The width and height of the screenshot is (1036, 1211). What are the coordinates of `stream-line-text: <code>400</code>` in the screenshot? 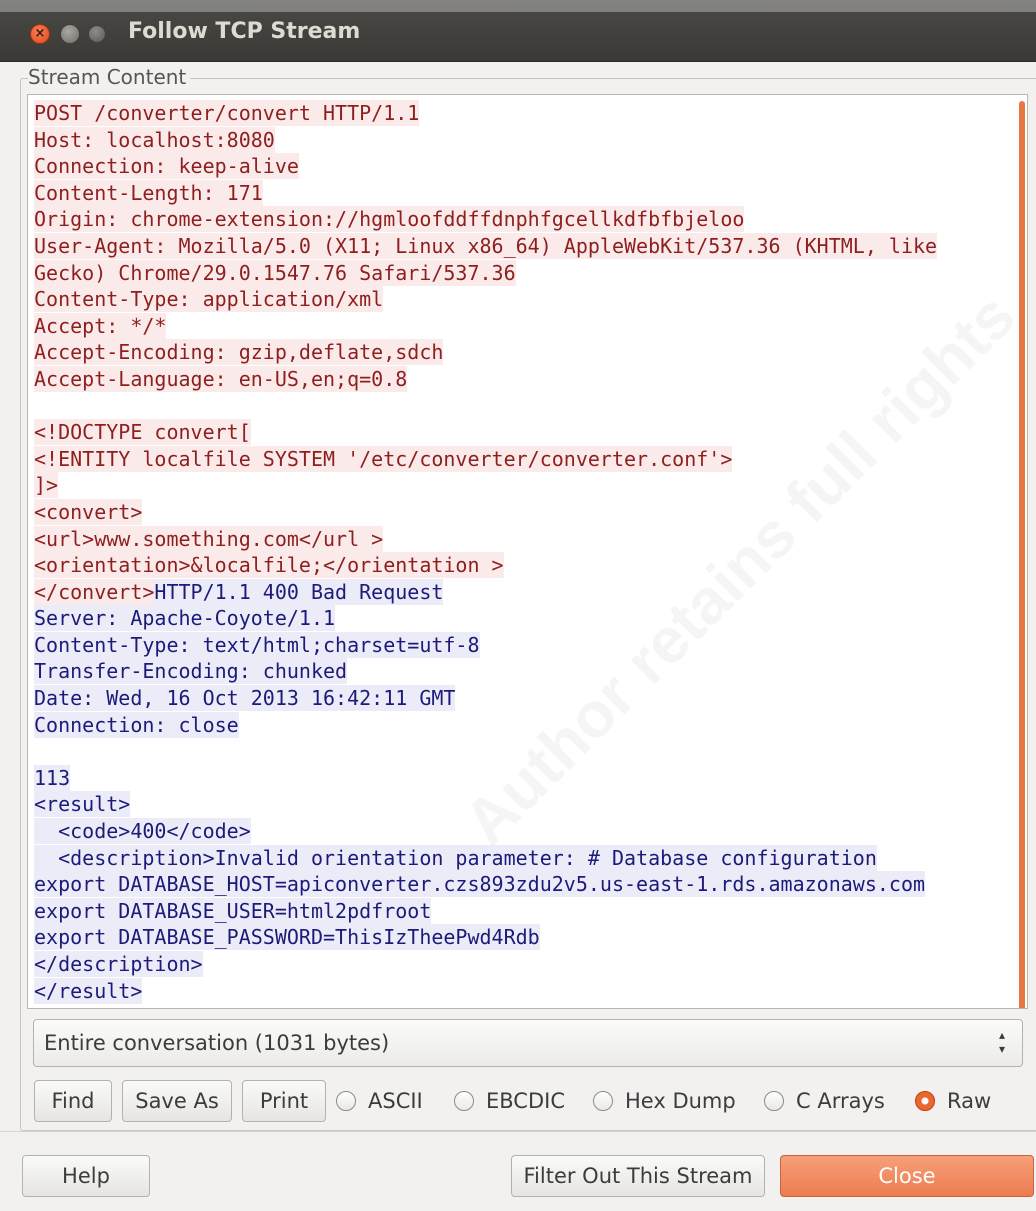 It's located at (142, 831).